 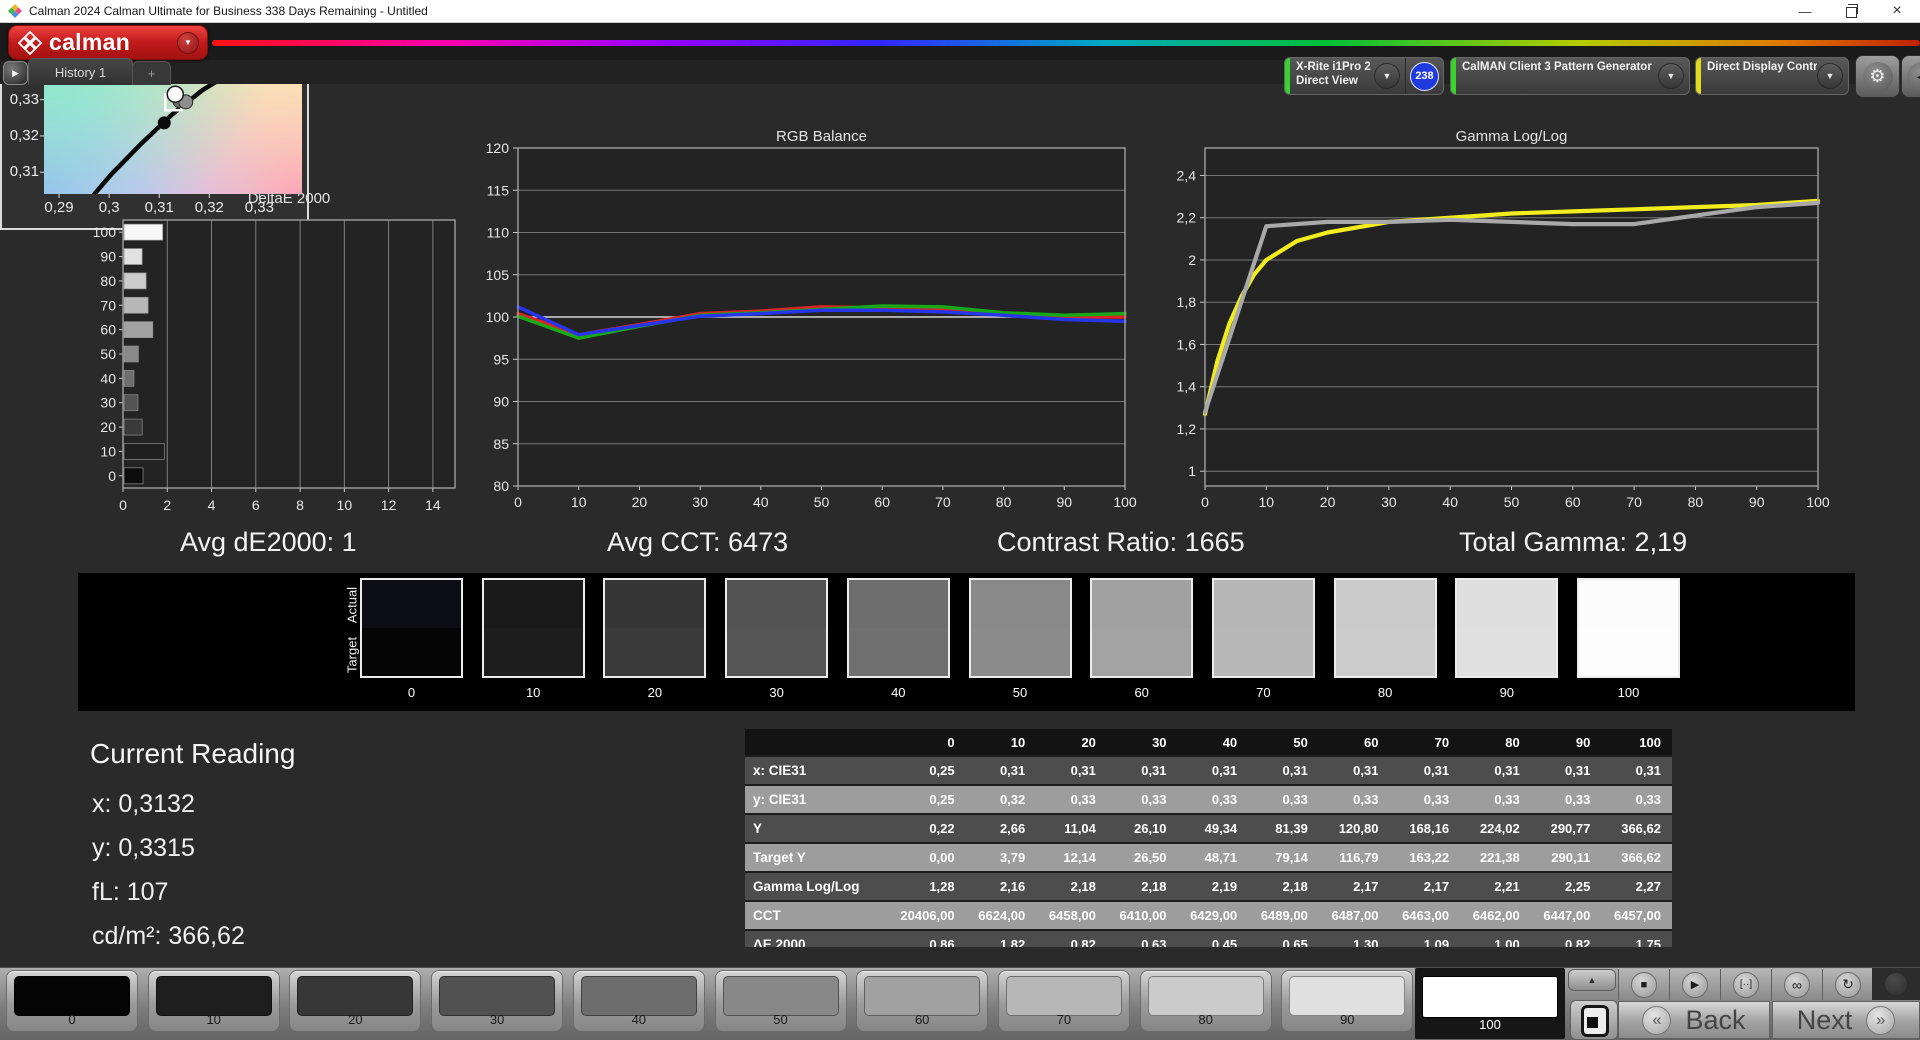 I want to click on cie-x-tick: 0,3, so click(x=109, y=207).